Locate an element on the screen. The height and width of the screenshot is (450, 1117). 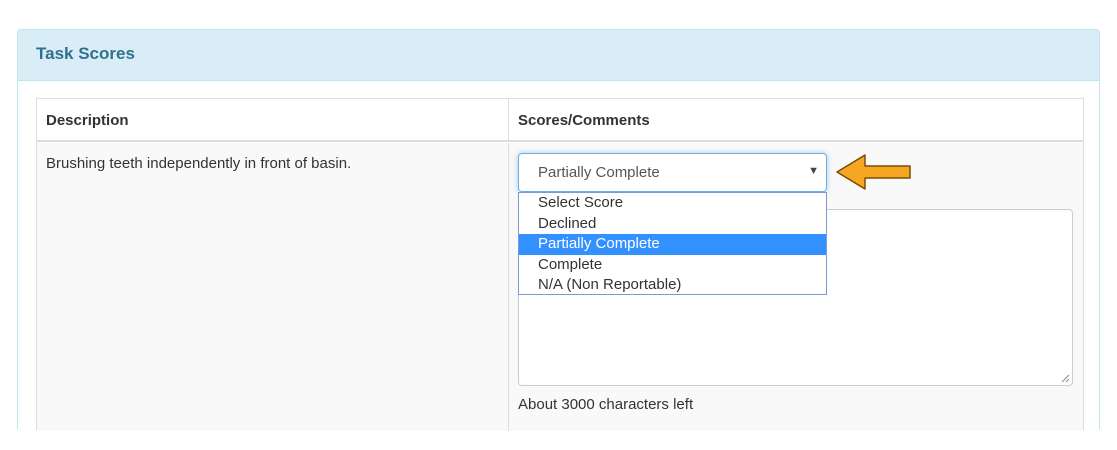
option-declined: Declined is located at coordinates (672, 224).